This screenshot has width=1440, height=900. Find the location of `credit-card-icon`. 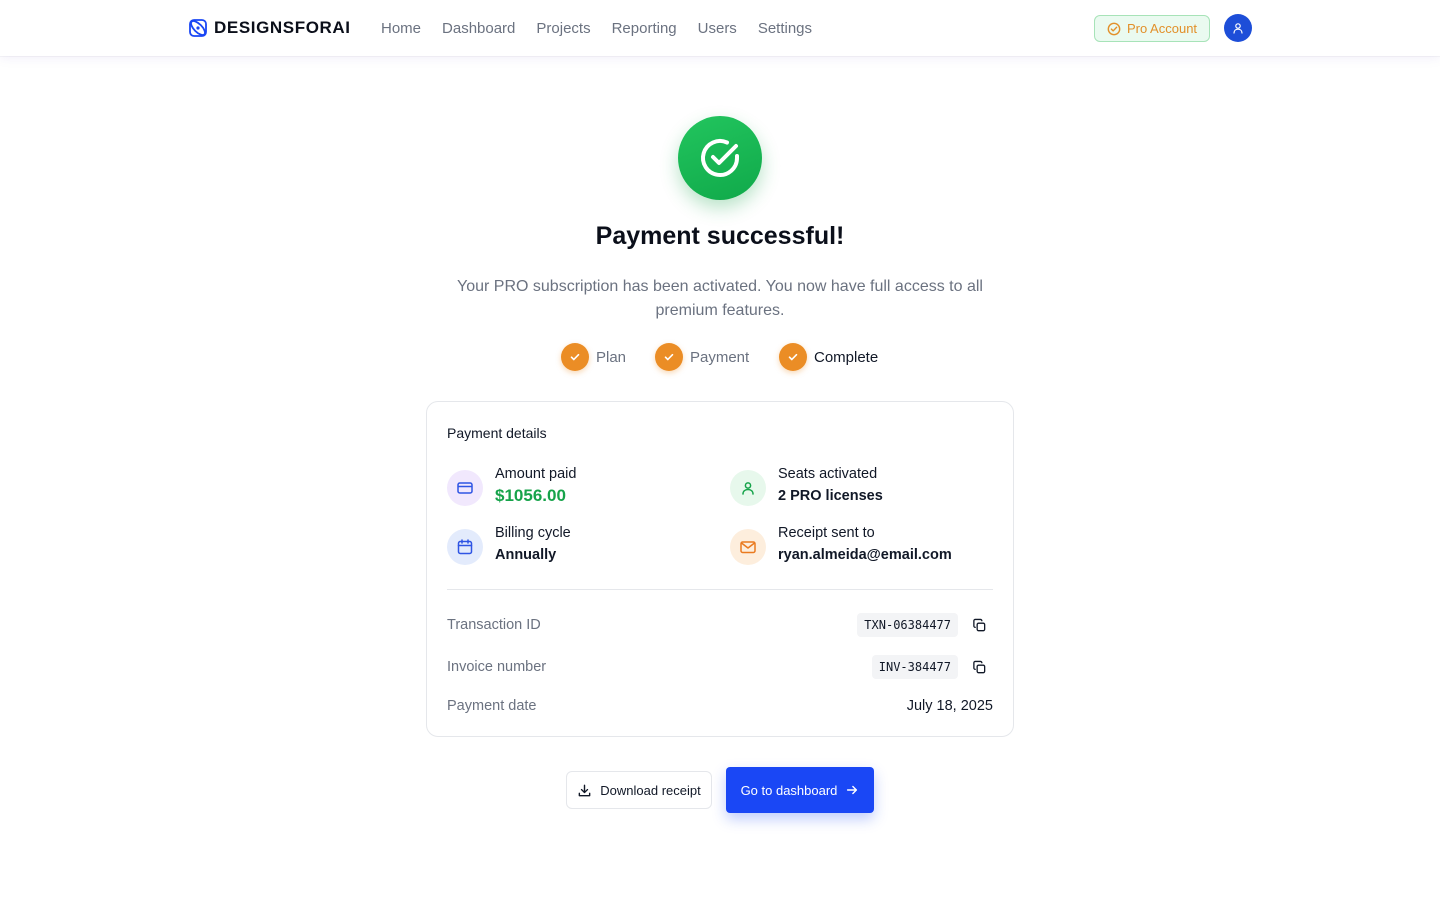

credit-card-icon is located at coordinates (465, 488).